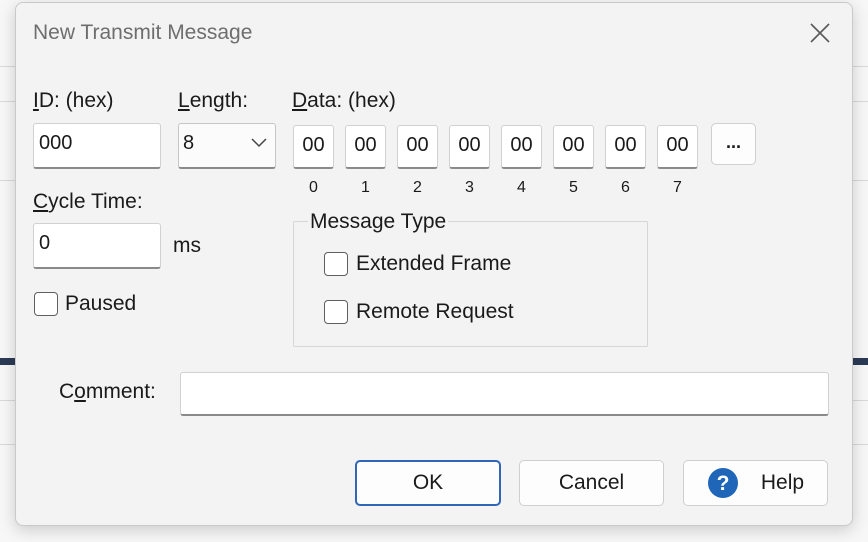 This screenshot has height=542, width=868. What do you see at coordinates (344, 100) in the screenshot?
I see `data-label: Data: (hex)` at bounding box center [344, 100].